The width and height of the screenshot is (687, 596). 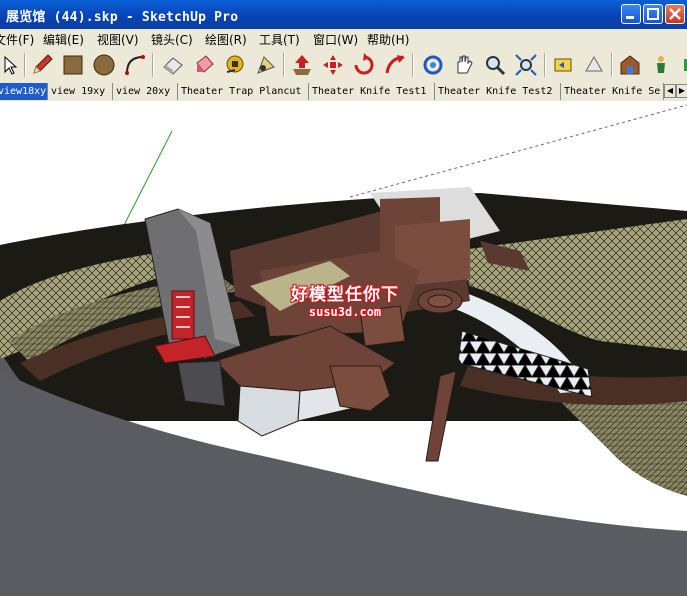 I want to click on maximize-button, so click(x=653, y=14).